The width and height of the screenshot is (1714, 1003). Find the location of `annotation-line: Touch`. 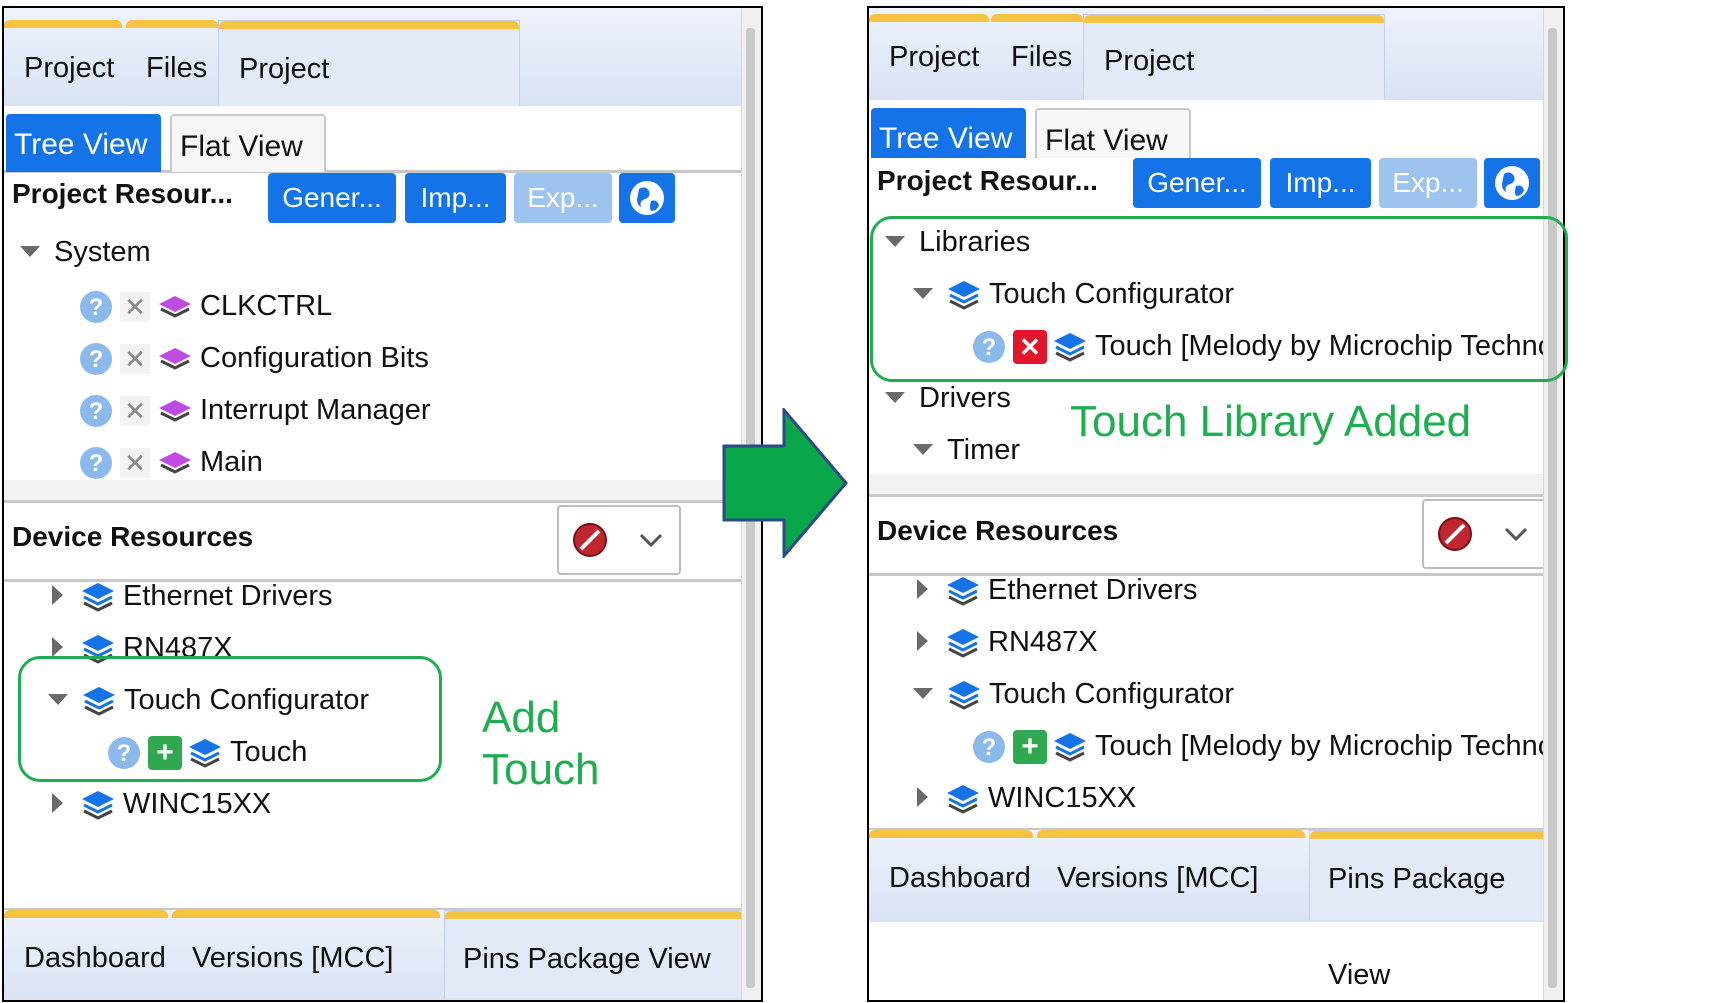

annotation-line: Touch is located at coordinates (541, 769).